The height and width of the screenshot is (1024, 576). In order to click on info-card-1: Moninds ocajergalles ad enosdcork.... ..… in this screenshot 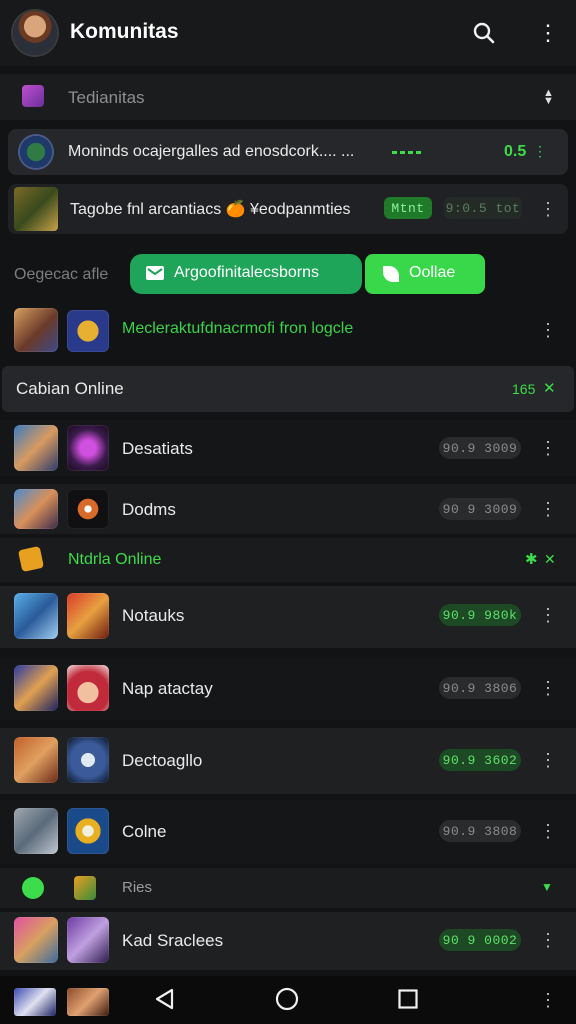, I will do `click(288, 152)`.